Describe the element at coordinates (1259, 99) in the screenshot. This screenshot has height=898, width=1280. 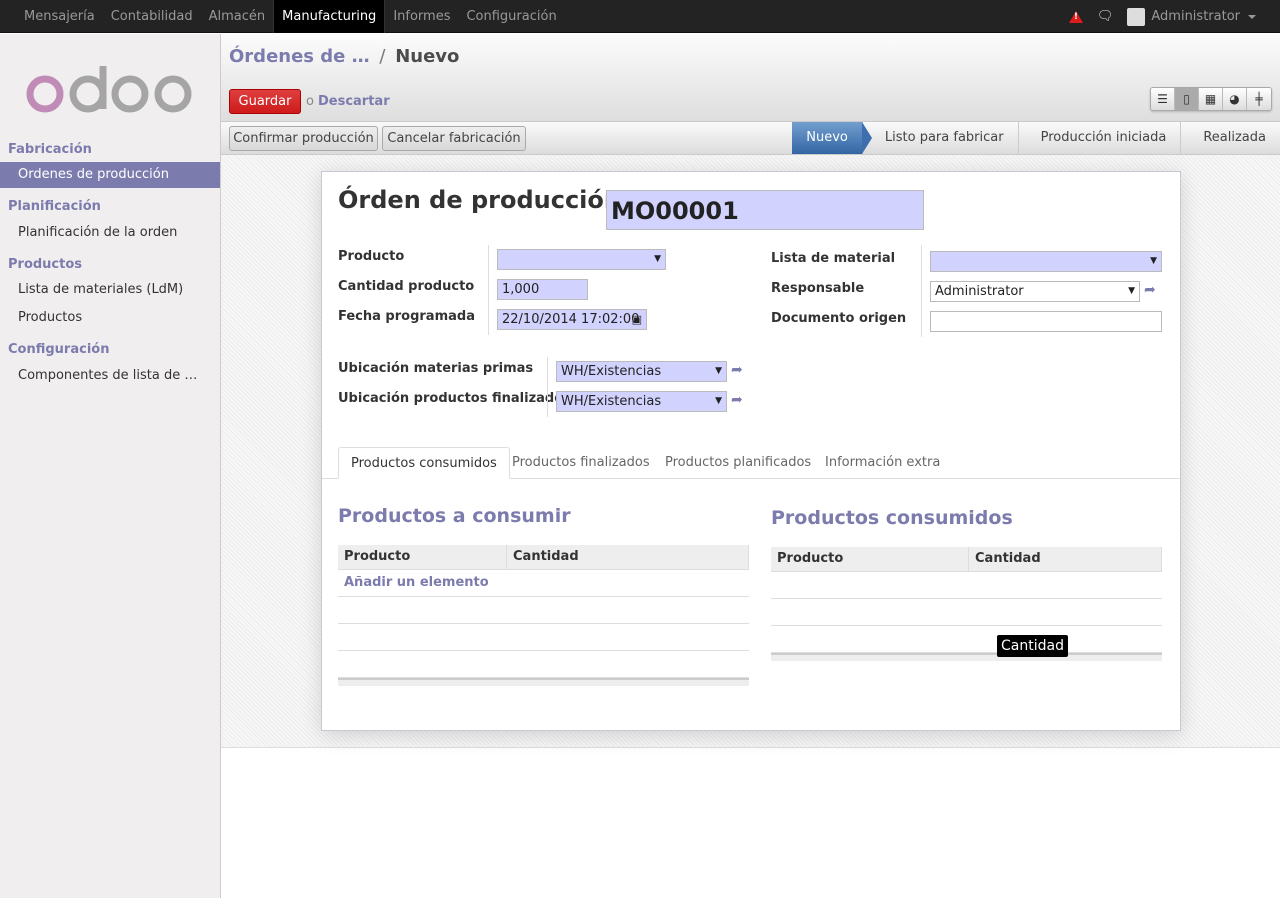
I see `gantt-view-icon: ╪` at that location.